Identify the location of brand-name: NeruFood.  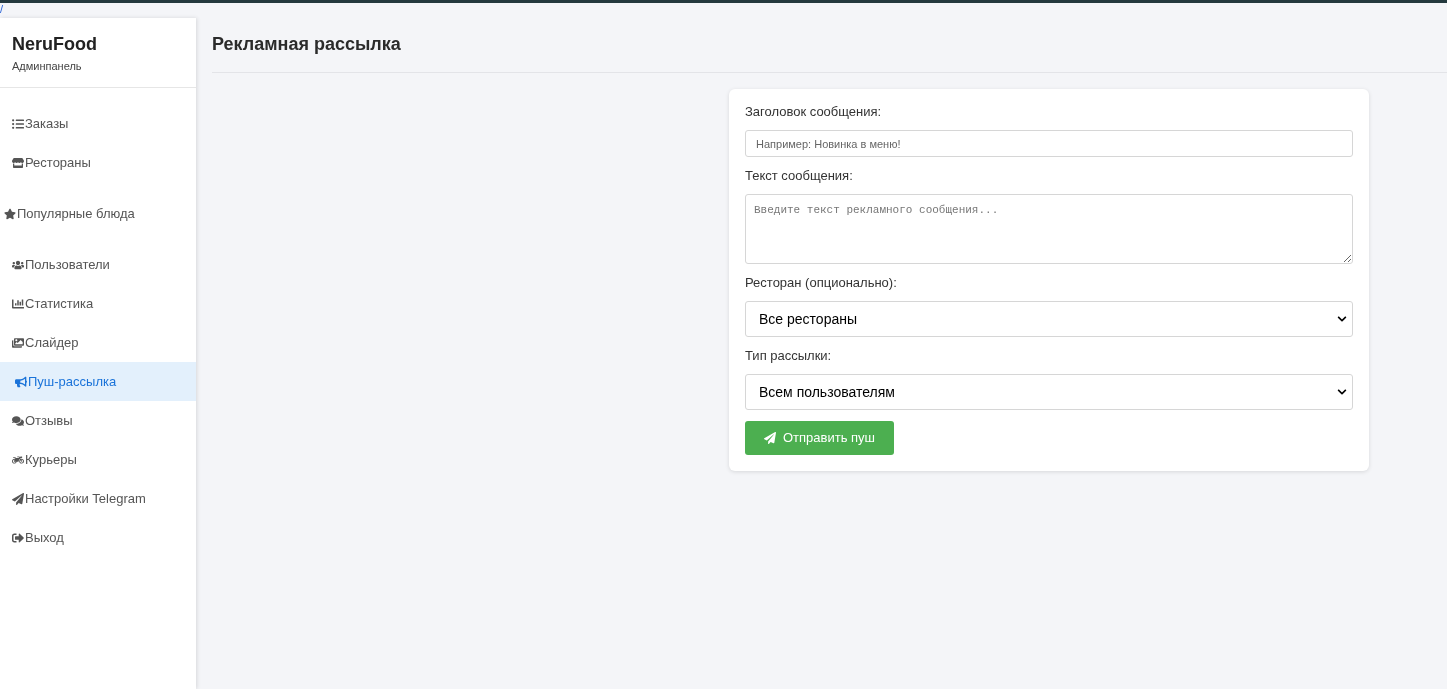
(55, 44).